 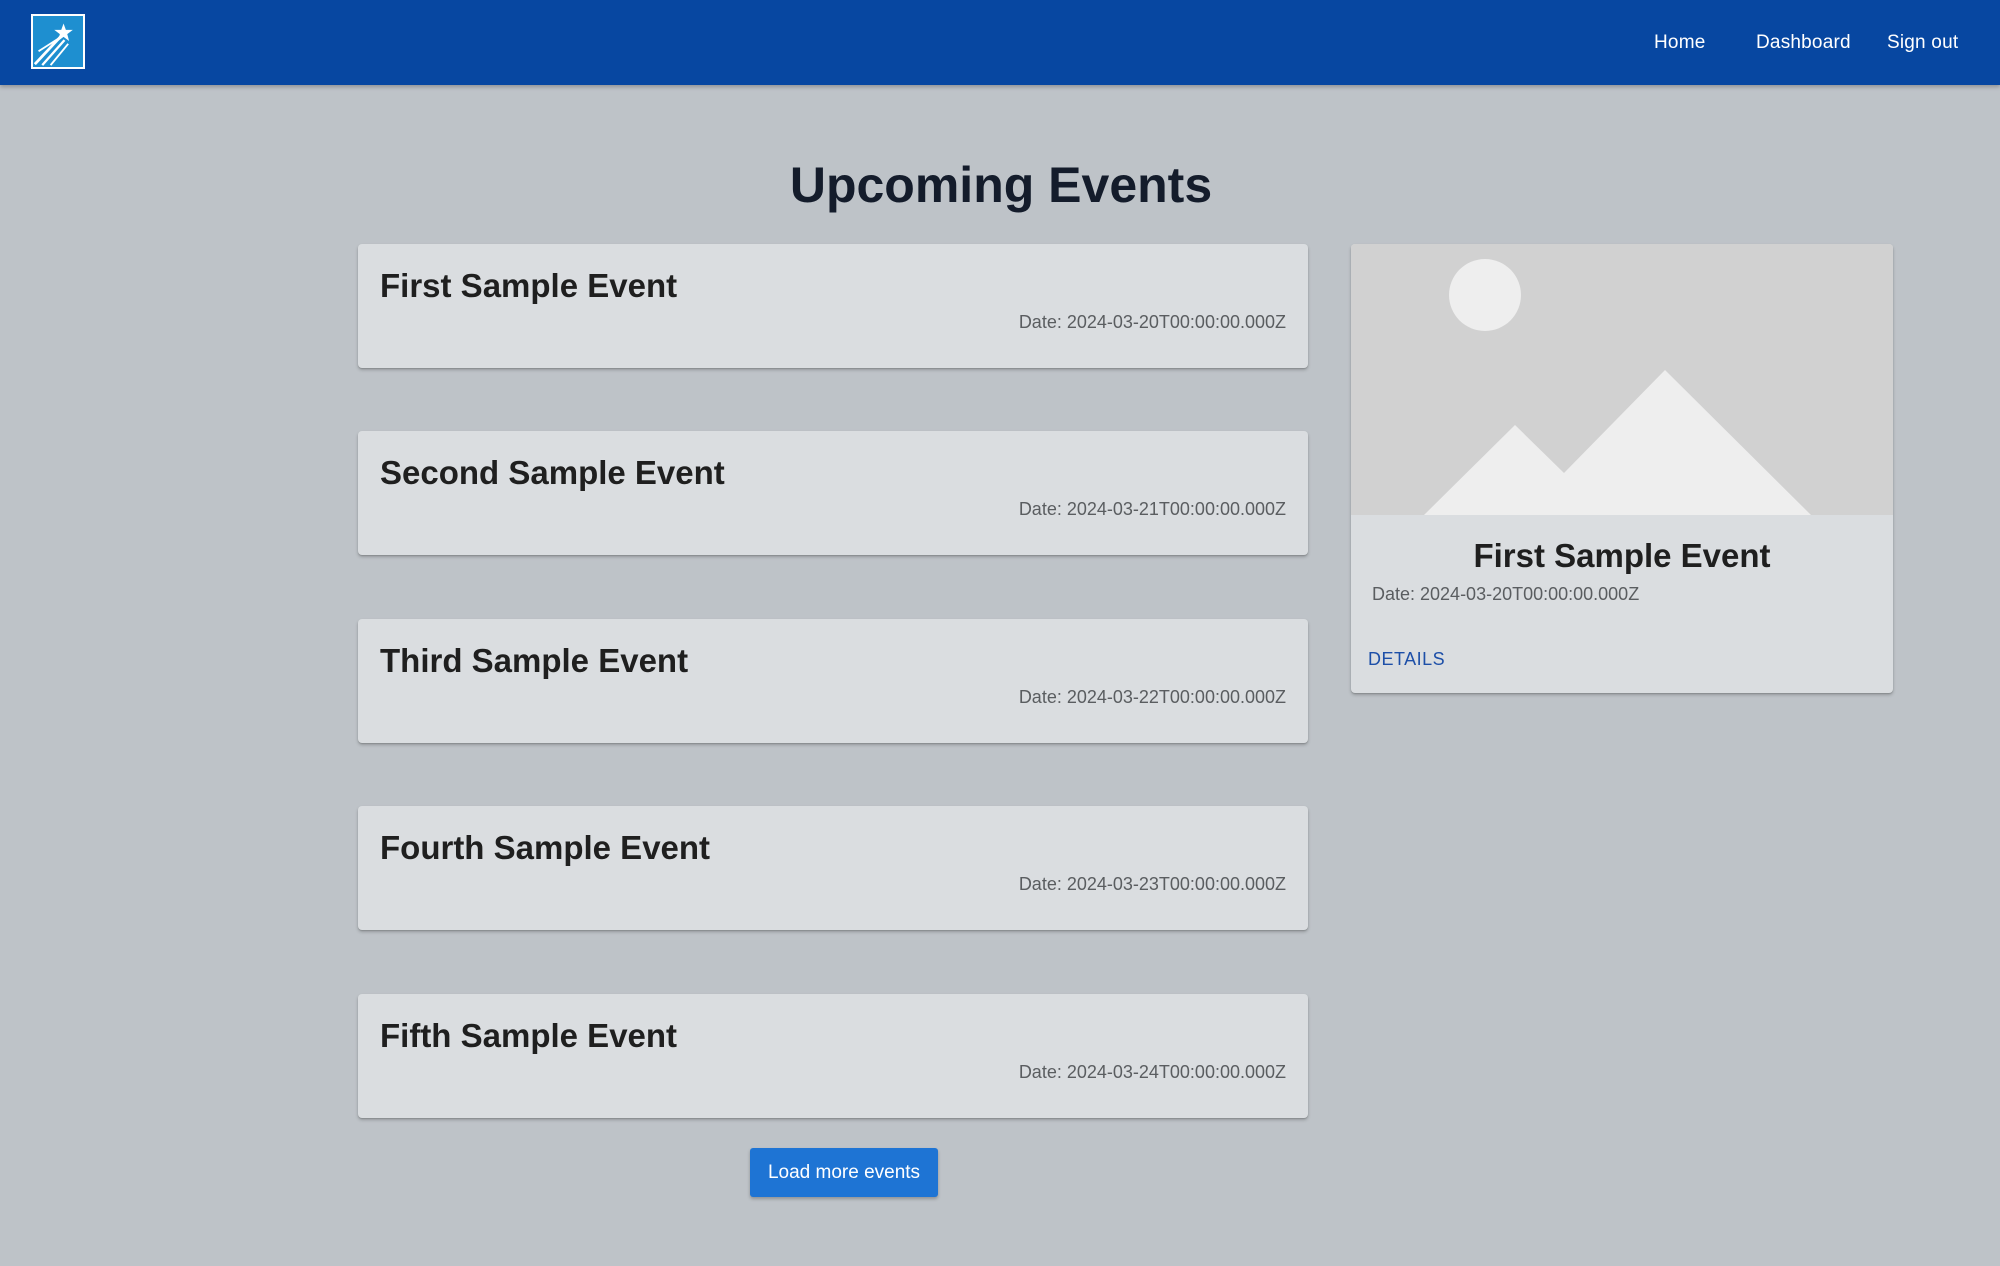 I want to click on event-title: First Sample Event, so click(x=529, y=285).